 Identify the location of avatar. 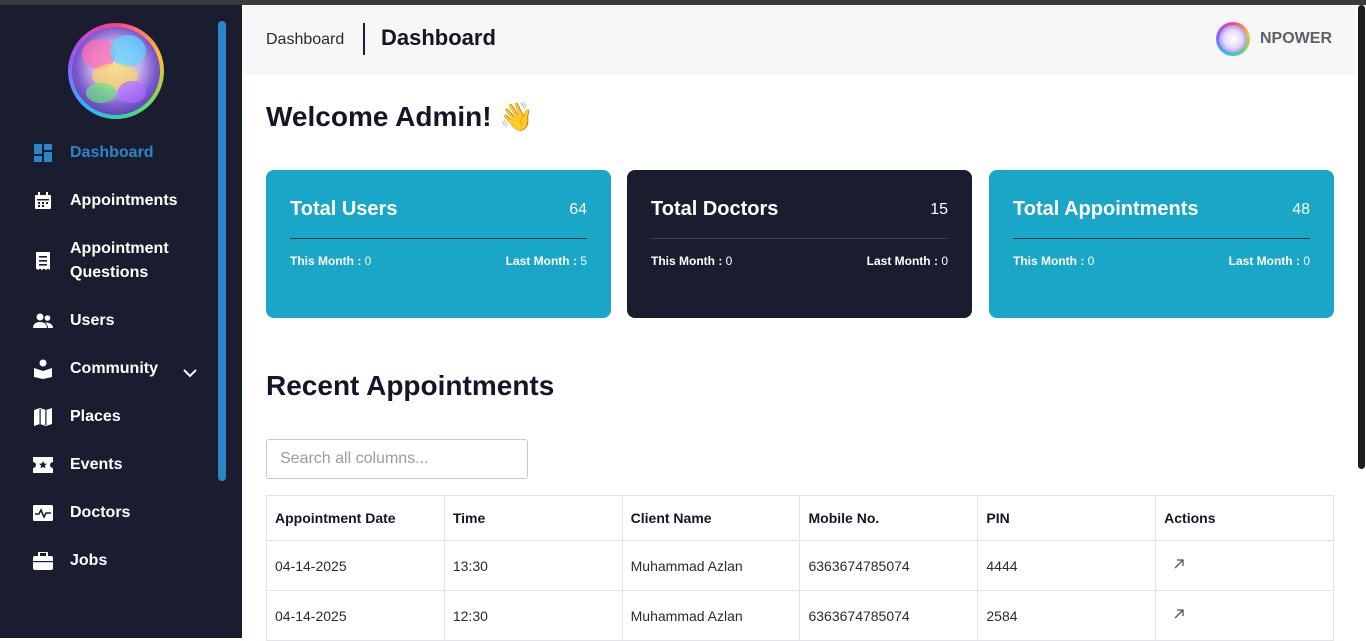
(1233, 39).